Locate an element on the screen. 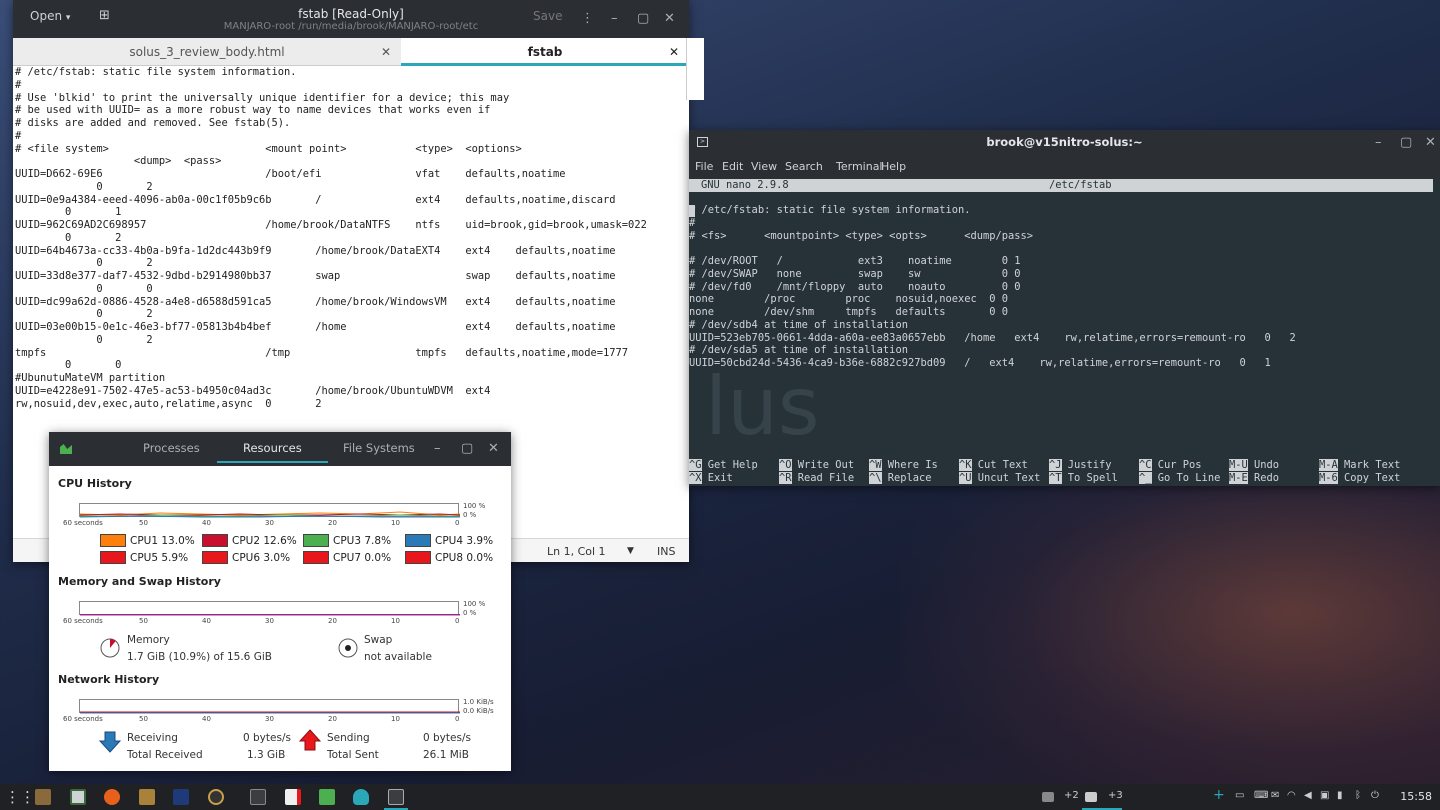 The height and width of the screenshot is (810, 1440). network-axis-min: 0.0 KiB/s is located at coordinates (478, 711).